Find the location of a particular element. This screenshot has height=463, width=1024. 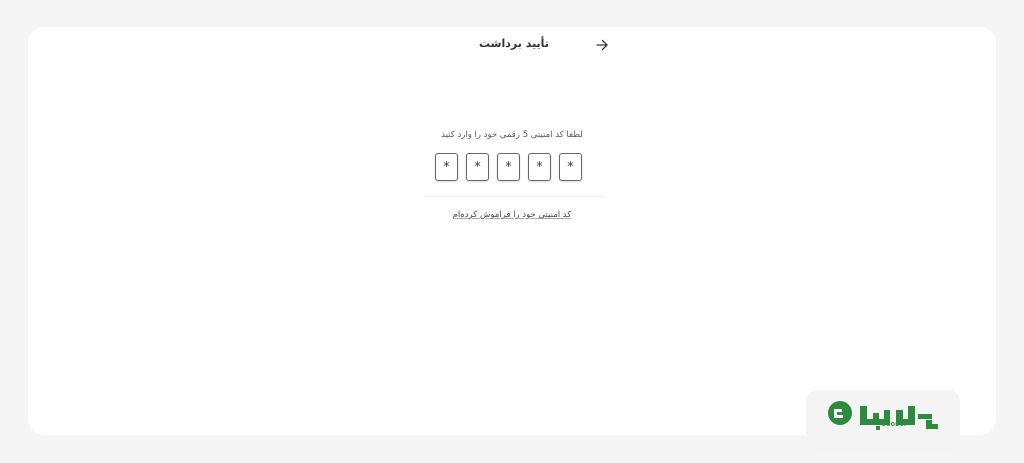

pin-input-row: * * * * * is located at coordinates (515, 168).